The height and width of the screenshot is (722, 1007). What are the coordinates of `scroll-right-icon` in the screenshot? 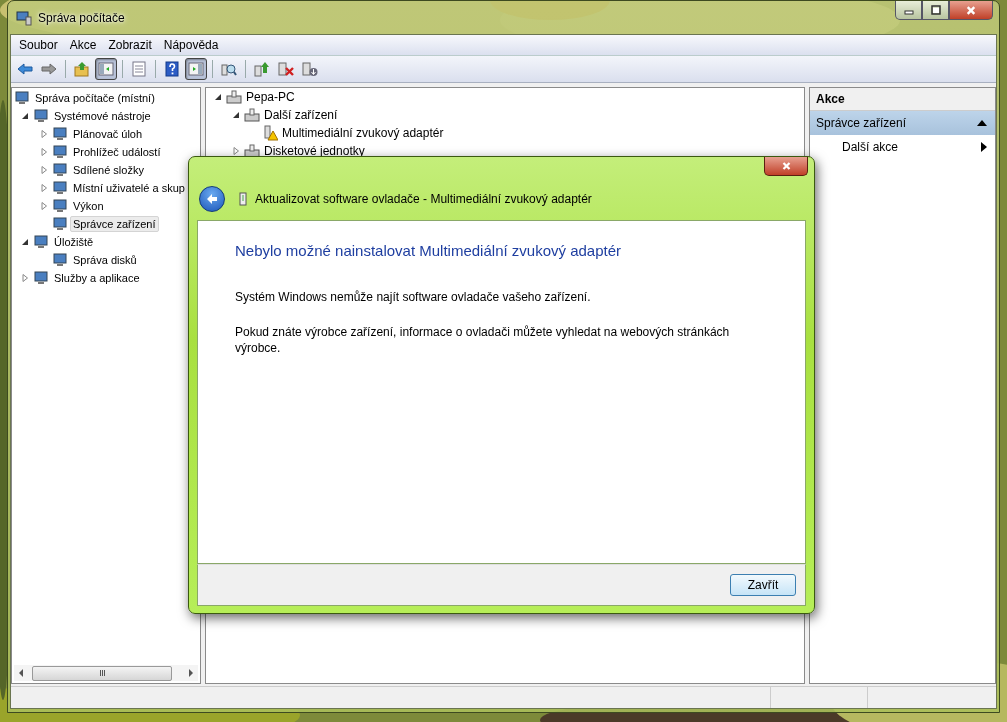 It's located at (191, 673).